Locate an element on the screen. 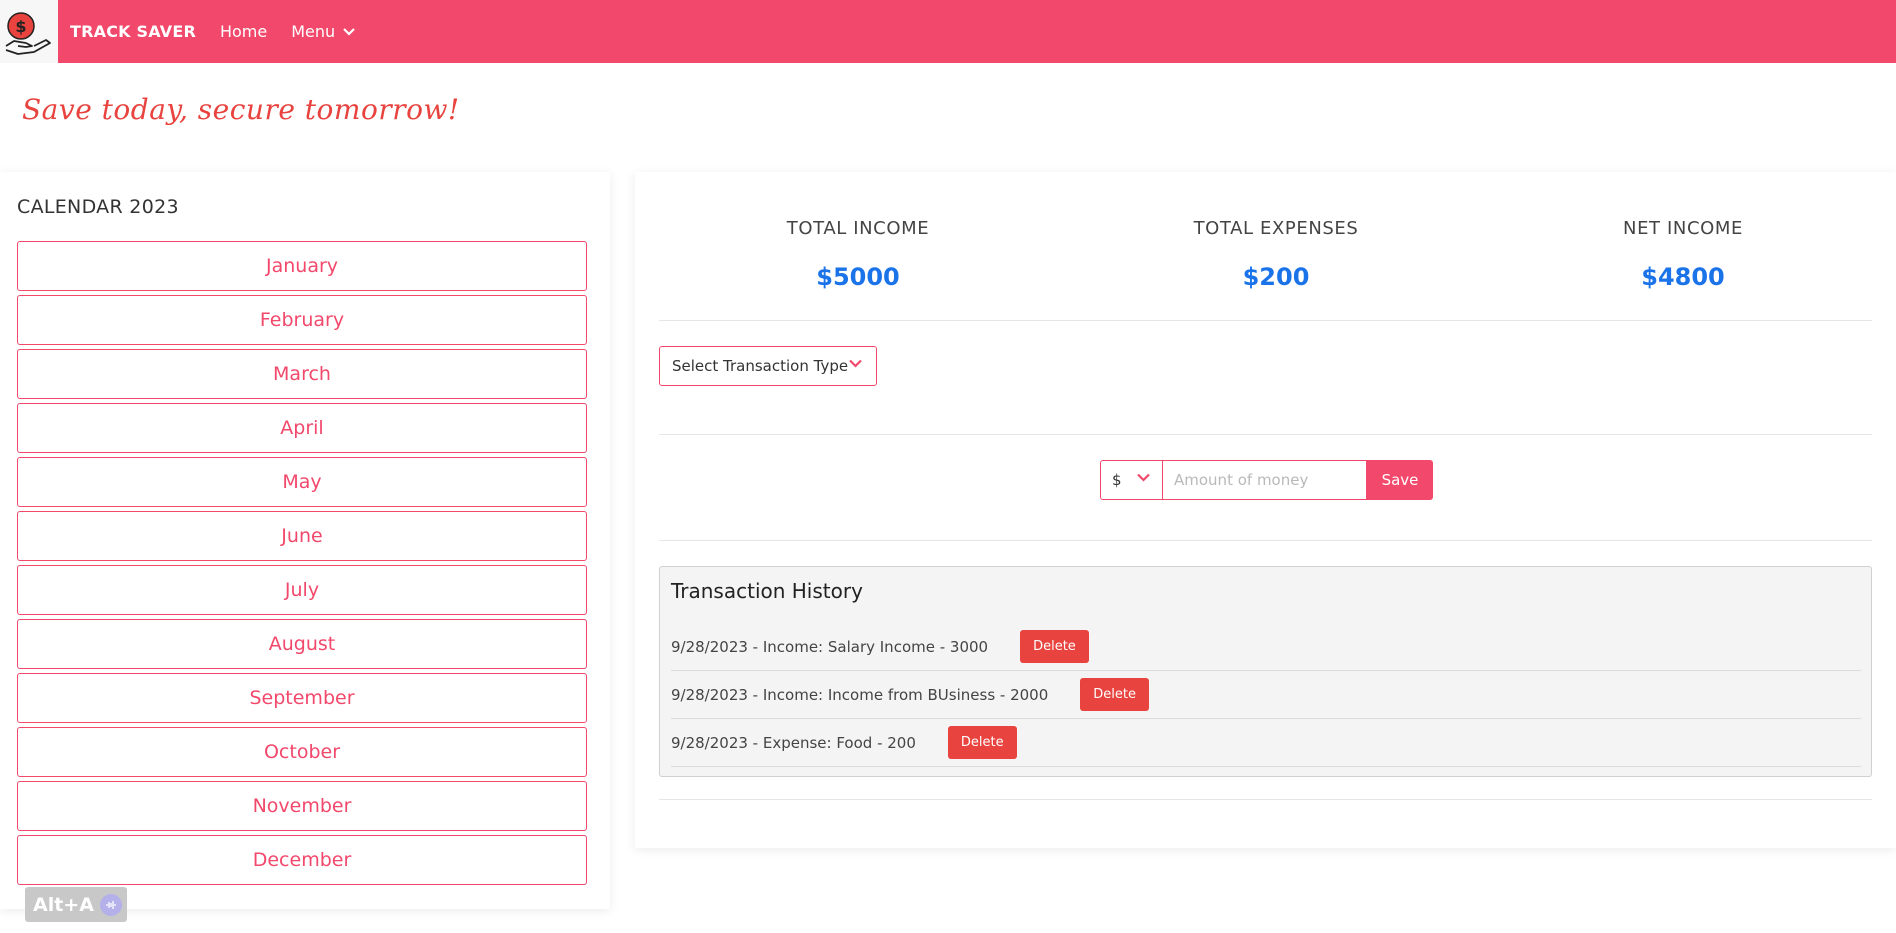 The width and height of the screenshot is (1896, 933). total-income-stat: TOTAL INCOME $5000 is located at coordinates (858, 254).